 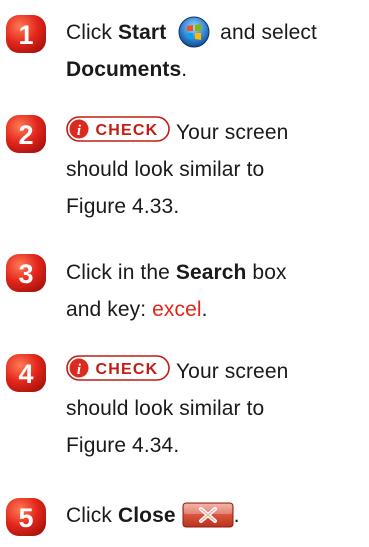 I want to click on svg-text: 4, so click(x=25, y=374).